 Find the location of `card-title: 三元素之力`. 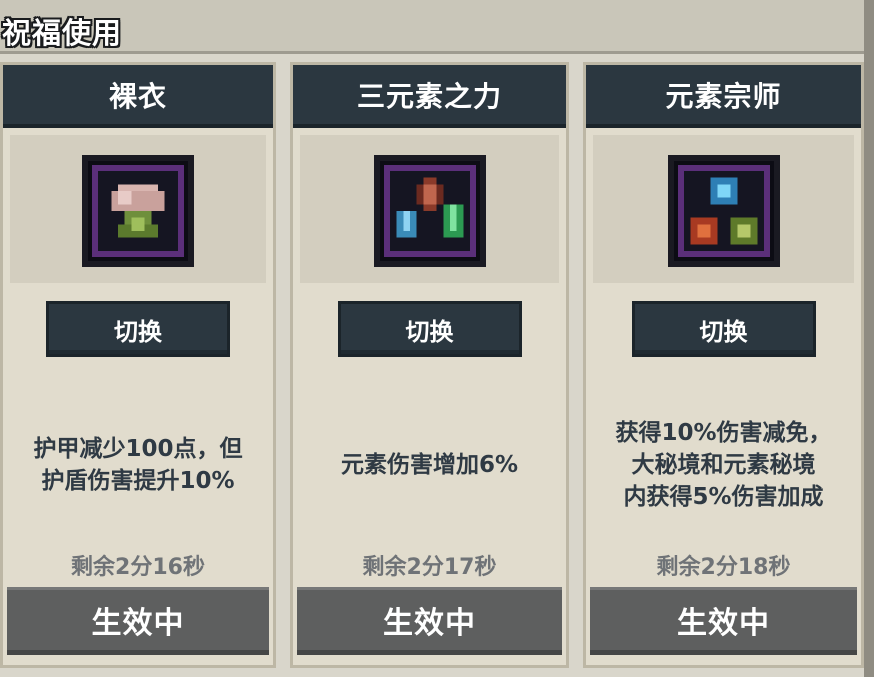

card-title: 三元素之力 is located at coordinates (429, 96).